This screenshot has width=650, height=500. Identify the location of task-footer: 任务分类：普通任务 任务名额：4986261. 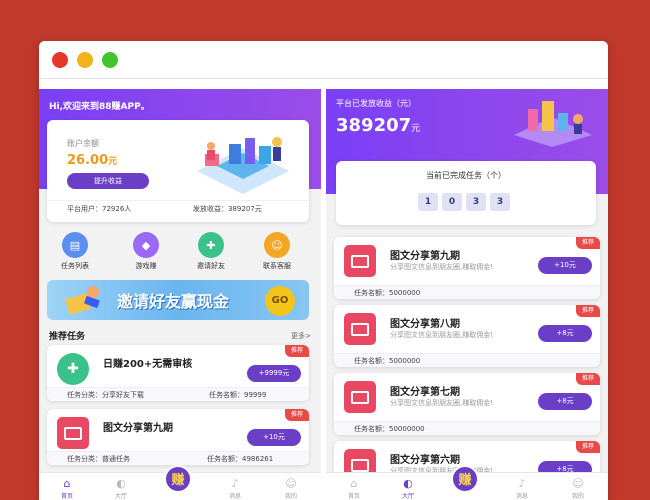
(178, 458).